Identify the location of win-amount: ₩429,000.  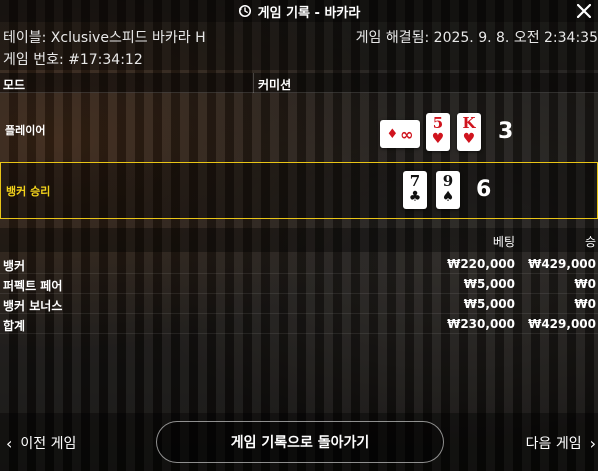
(562, 264).